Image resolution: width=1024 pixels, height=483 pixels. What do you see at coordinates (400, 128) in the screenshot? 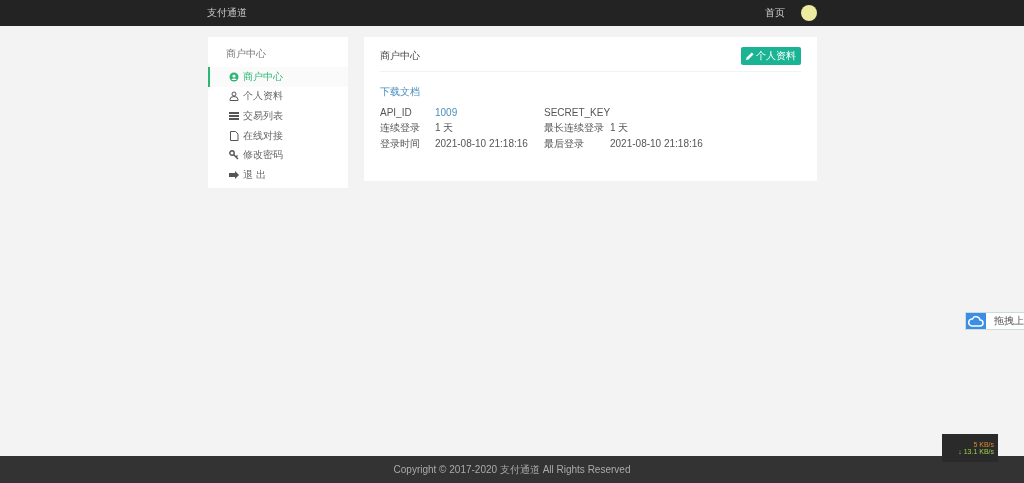
I see `field-label: 连续登录` at bounding box center [400, 128].